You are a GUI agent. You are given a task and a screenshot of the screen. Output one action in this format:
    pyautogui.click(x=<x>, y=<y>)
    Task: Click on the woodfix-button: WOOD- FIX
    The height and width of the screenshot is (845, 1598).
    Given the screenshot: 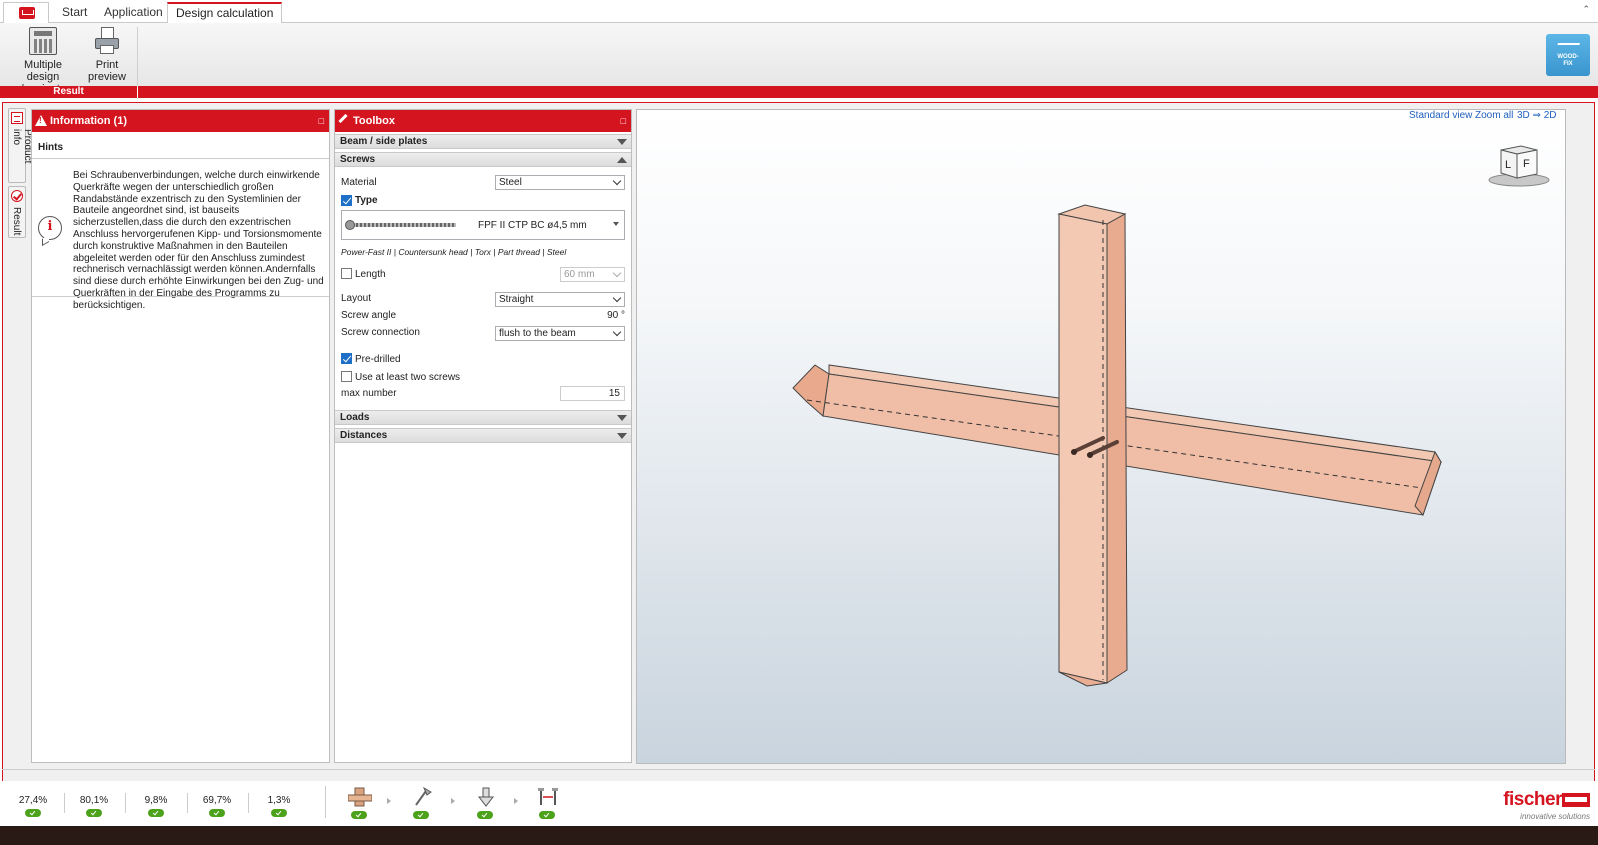 What is the action you would take?
    pyautogui.click(x=1568, y=55)
    